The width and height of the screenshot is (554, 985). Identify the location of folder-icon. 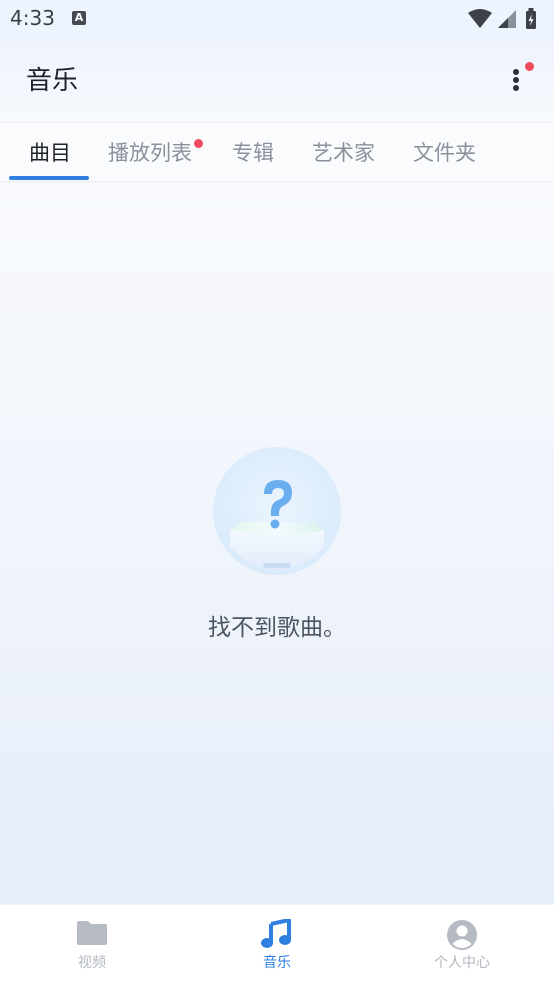
(92, 933).